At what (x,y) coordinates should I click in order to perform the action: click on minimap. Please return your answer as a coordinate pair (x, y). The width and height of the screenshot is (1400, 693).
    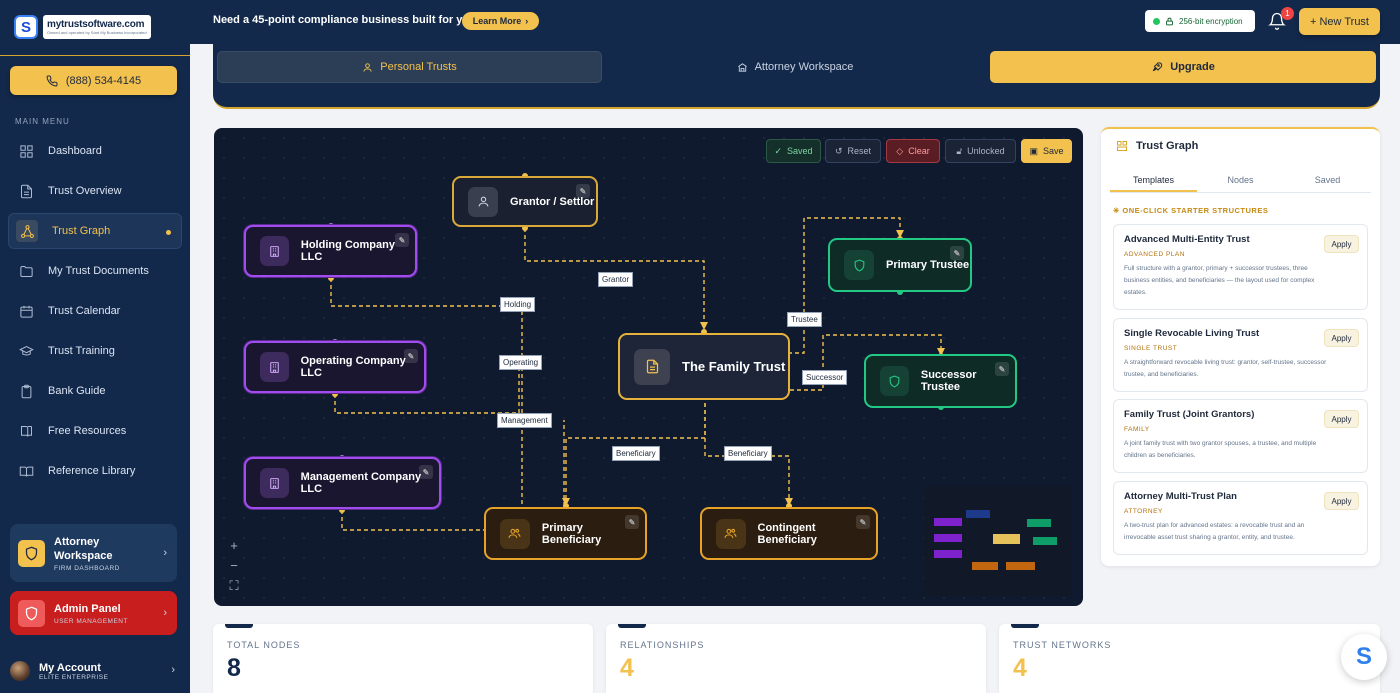
    Looking at the image, I should click on (998, 541).